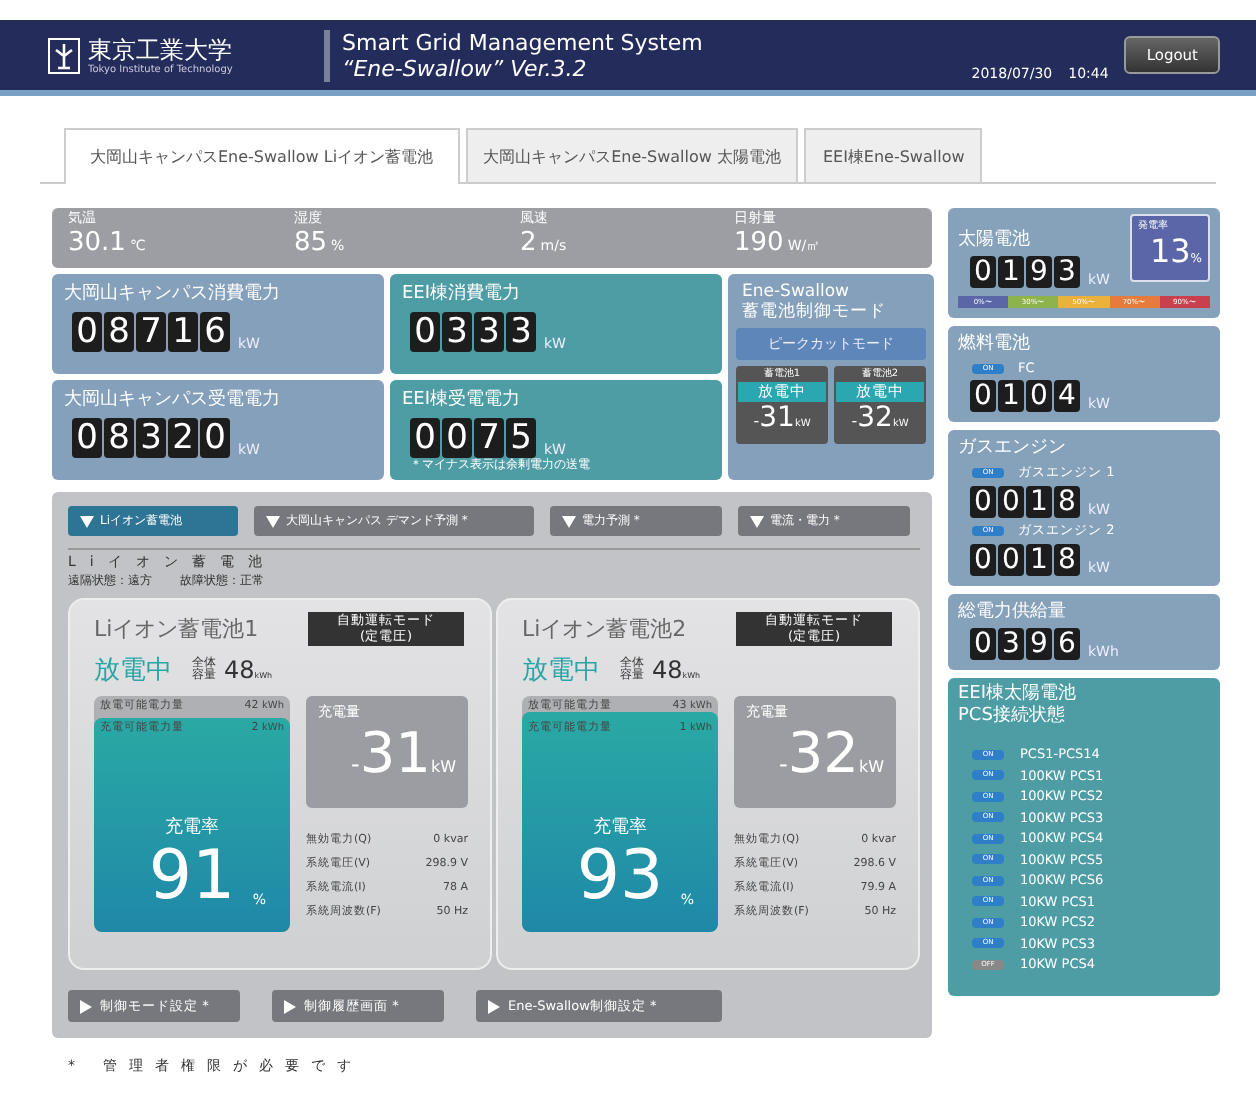 The width and height of the screenshot is (1256, 1106). Describe the element at coordinates (465, 68) in the screenshot. I see `app-version: “Ene-Swallow” Ver.3.2` at that location.